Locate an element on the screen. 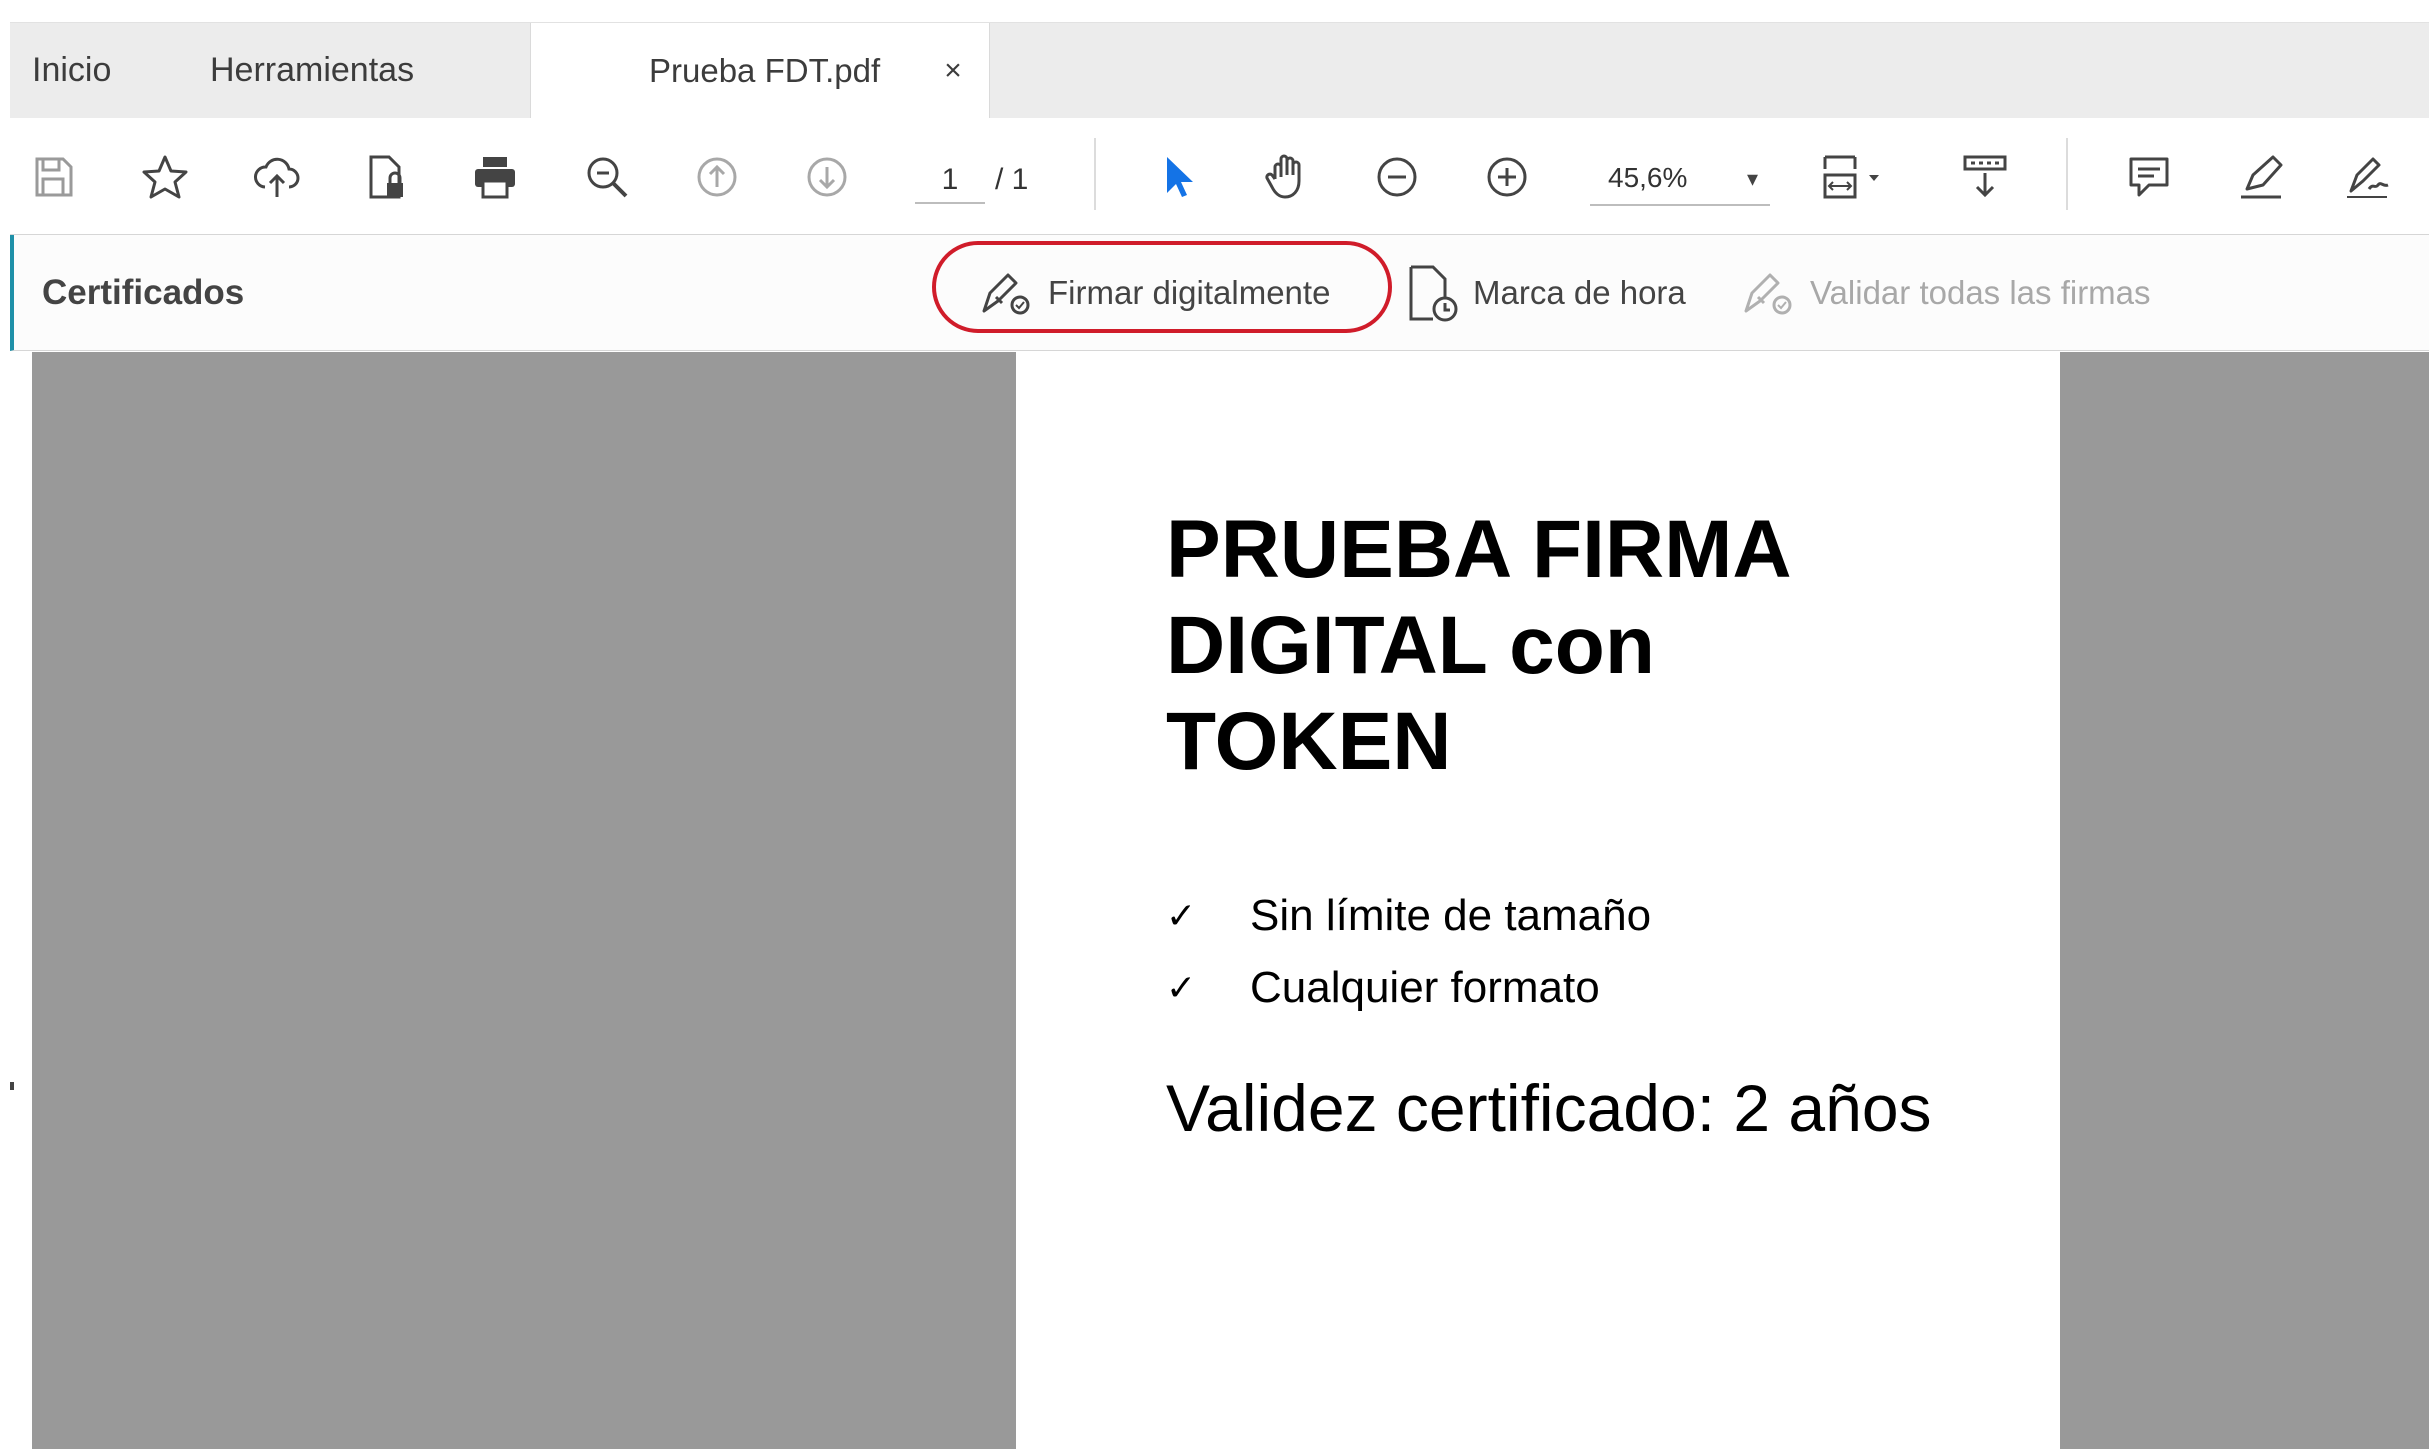 This screenshot has height=1449, width=2429. protect-file-button is located at coordinates (385, 177).